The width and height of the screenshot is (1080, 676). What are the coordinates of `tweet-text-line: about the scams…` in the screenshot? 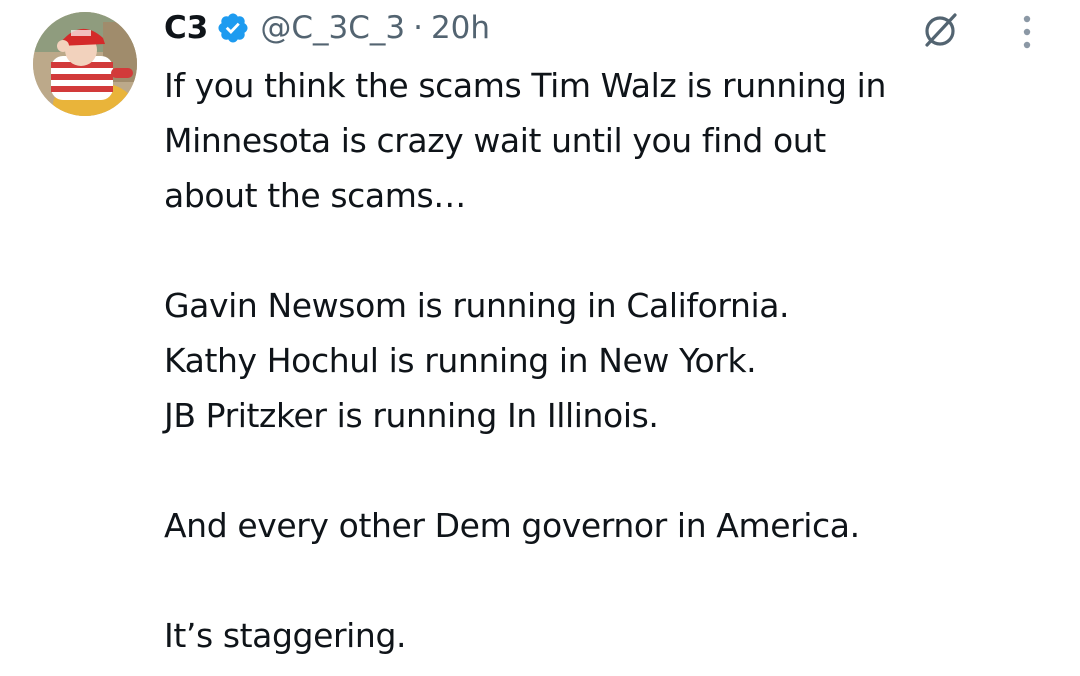 It's located at (315, 195).